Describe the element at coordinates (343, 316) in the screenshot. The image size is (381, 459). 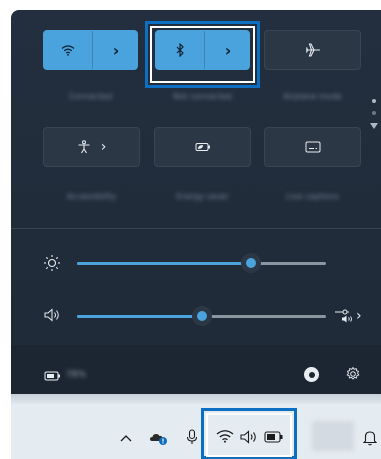
I see `audio-output-icon` at that location.